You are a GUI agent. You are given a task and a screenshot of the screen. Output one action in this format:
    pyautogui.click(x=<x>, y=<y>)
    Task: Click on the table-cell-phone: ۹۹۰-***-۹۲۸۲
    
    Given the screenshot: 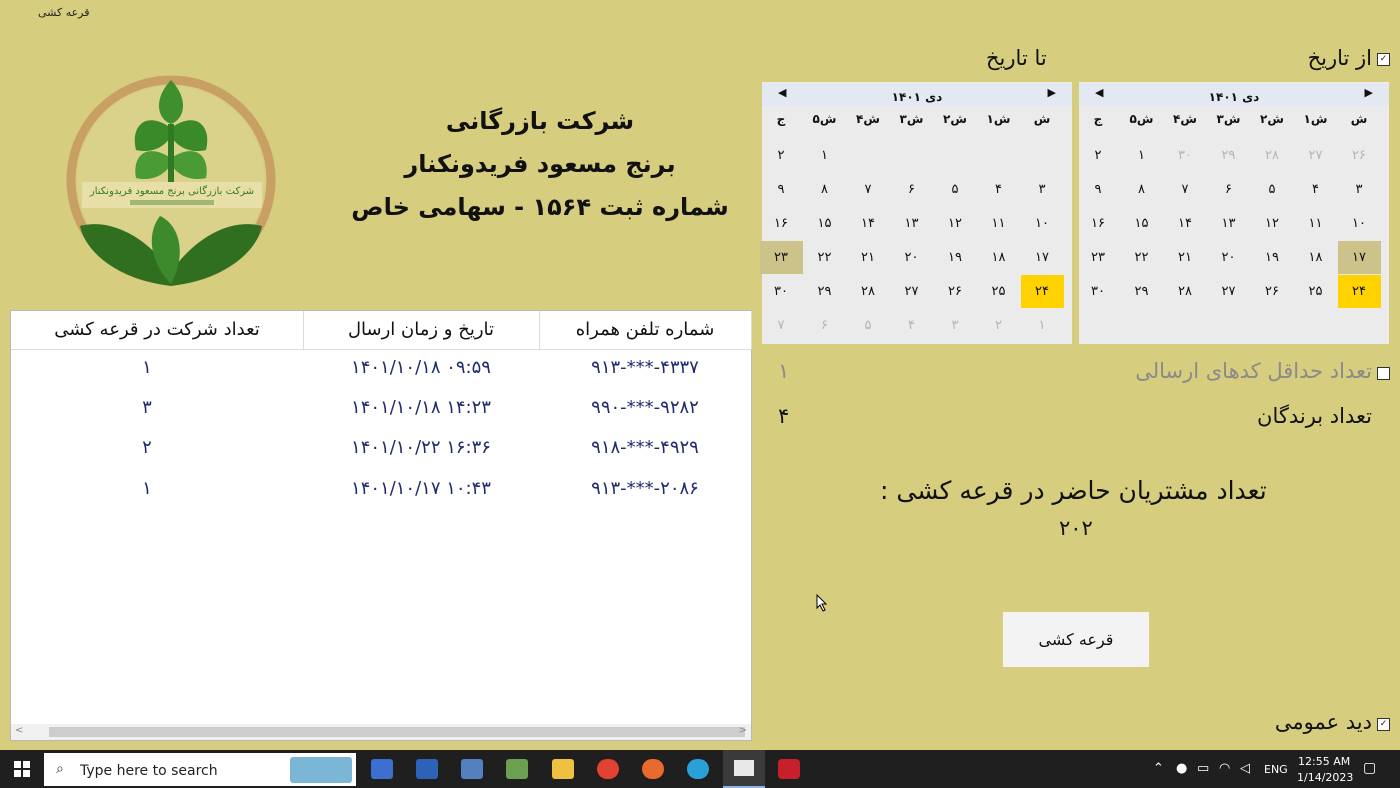 What is the action you would take?
    pyautogui.click(x=645, y=408)
    